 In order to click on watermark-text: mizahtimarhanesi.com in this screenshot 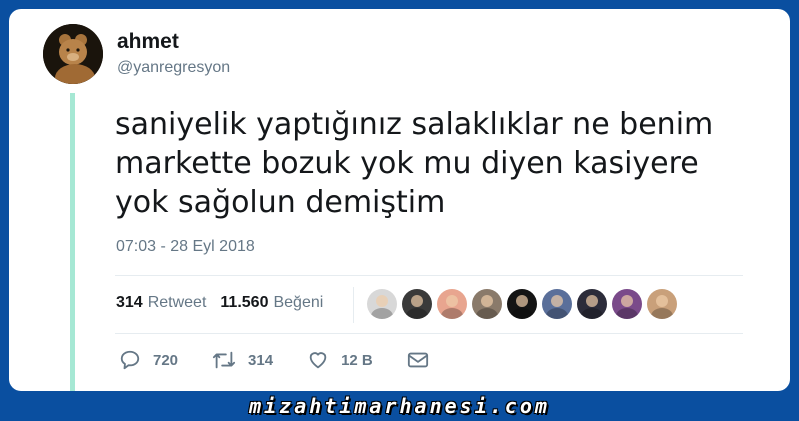, I will do `click(399, 406)`.